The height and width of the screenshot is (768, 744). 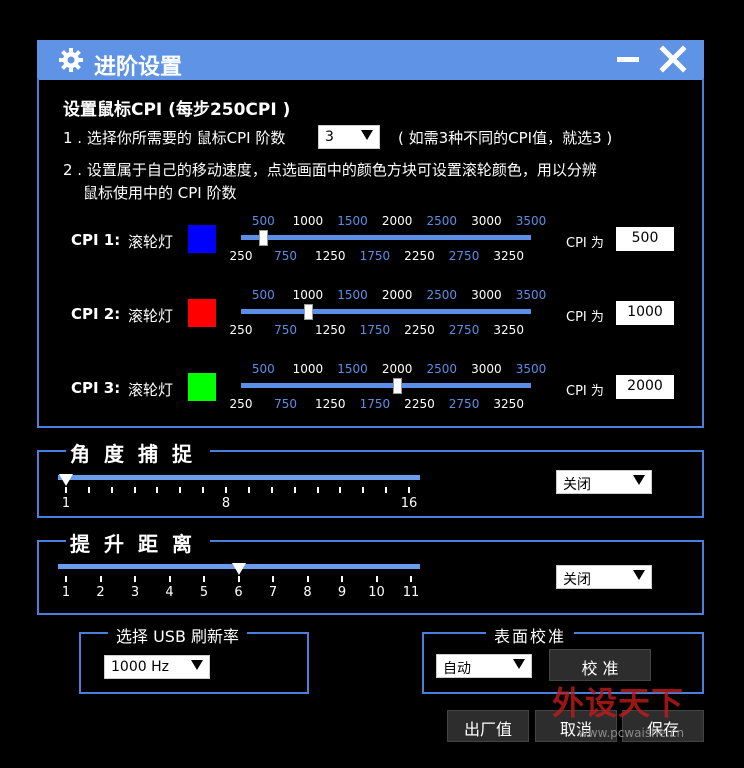 I want to click on cpi-levels-value: 3, so click(x=329, y=137).